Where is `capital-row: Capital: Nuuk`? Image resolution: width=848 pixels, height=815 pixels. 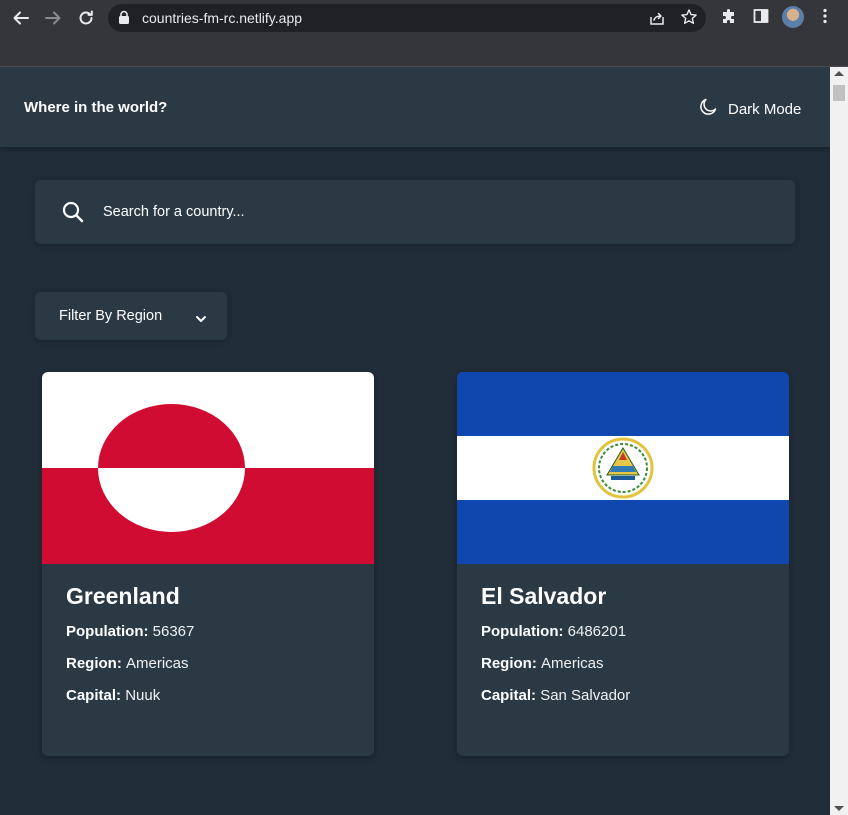
capital-row: Capital: Nuuk is located at coordinates (113, 695).